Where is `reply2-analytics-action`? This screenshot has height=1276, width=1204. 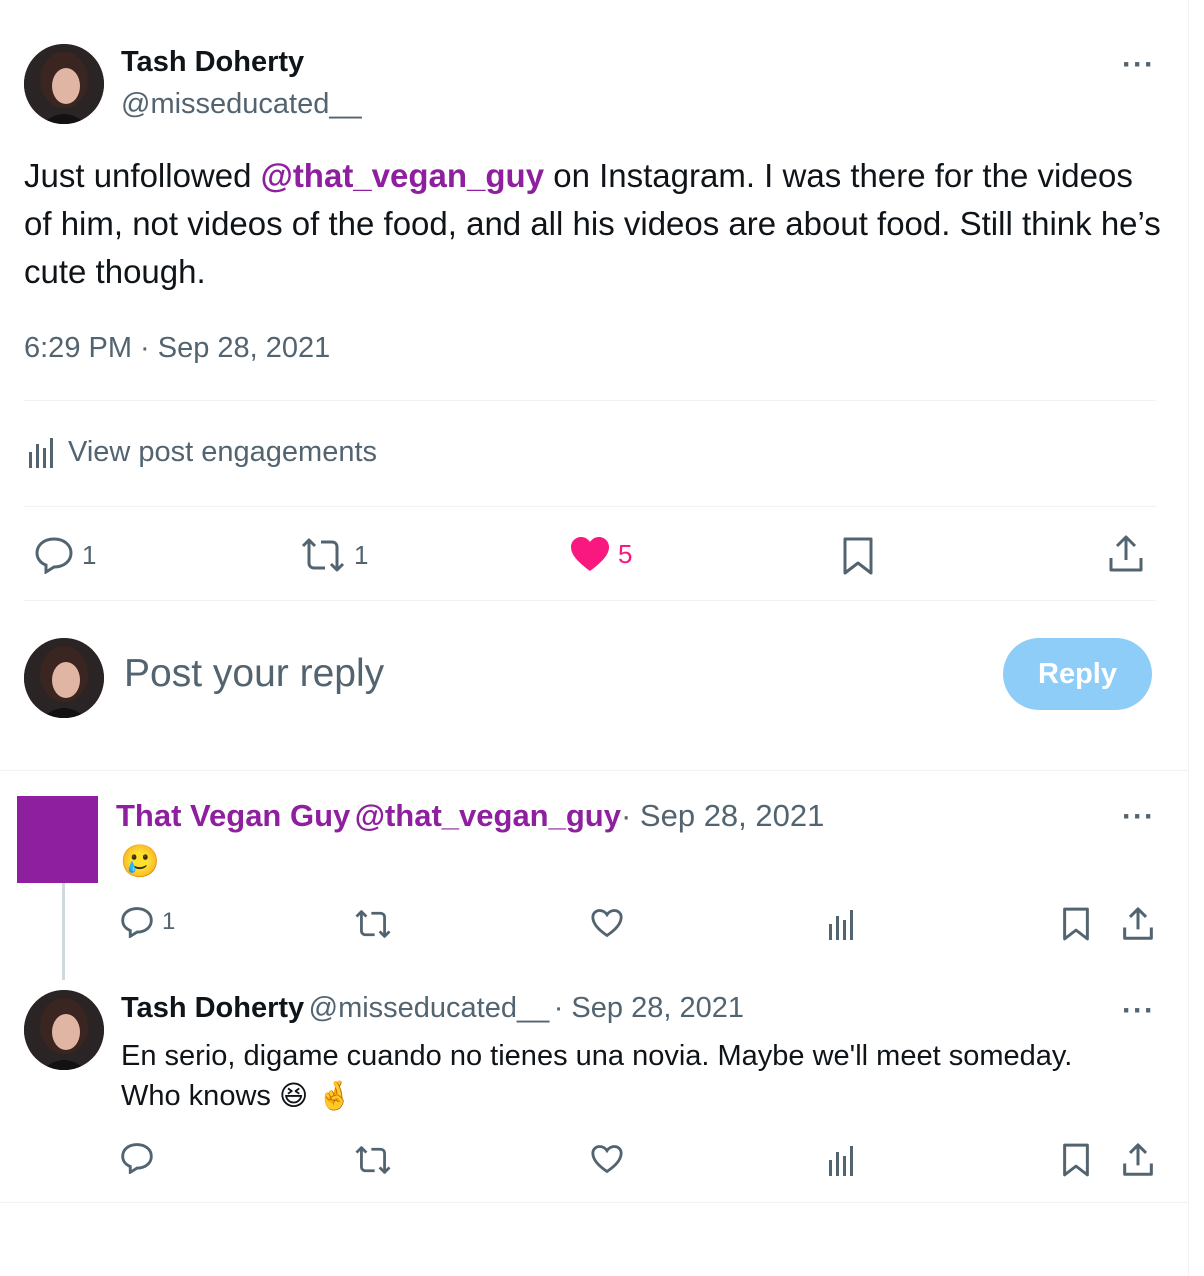 reply2-analytics-action is located at coordinates (842, 1161).